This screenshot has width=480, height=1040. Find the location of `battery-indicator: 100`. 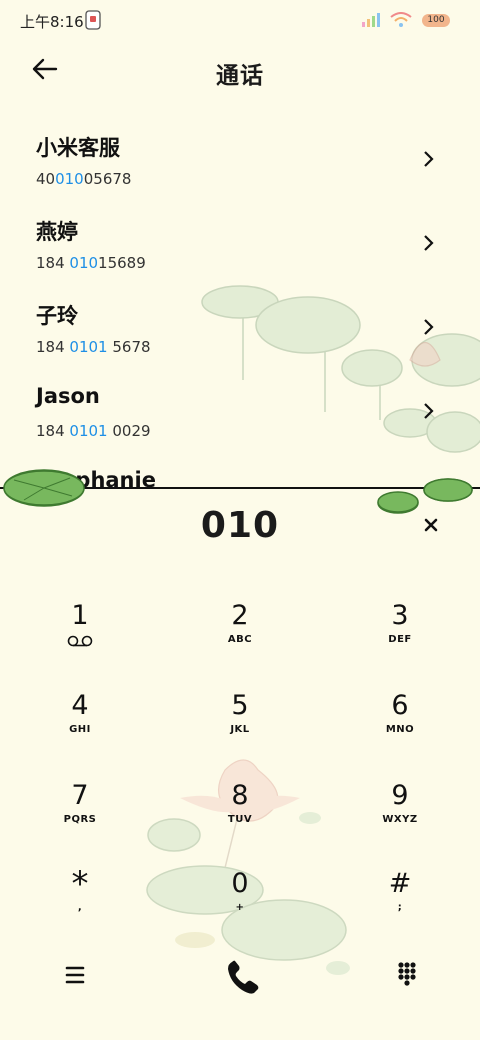

battery-indicator: 100 is located at coordinates (436, 20).